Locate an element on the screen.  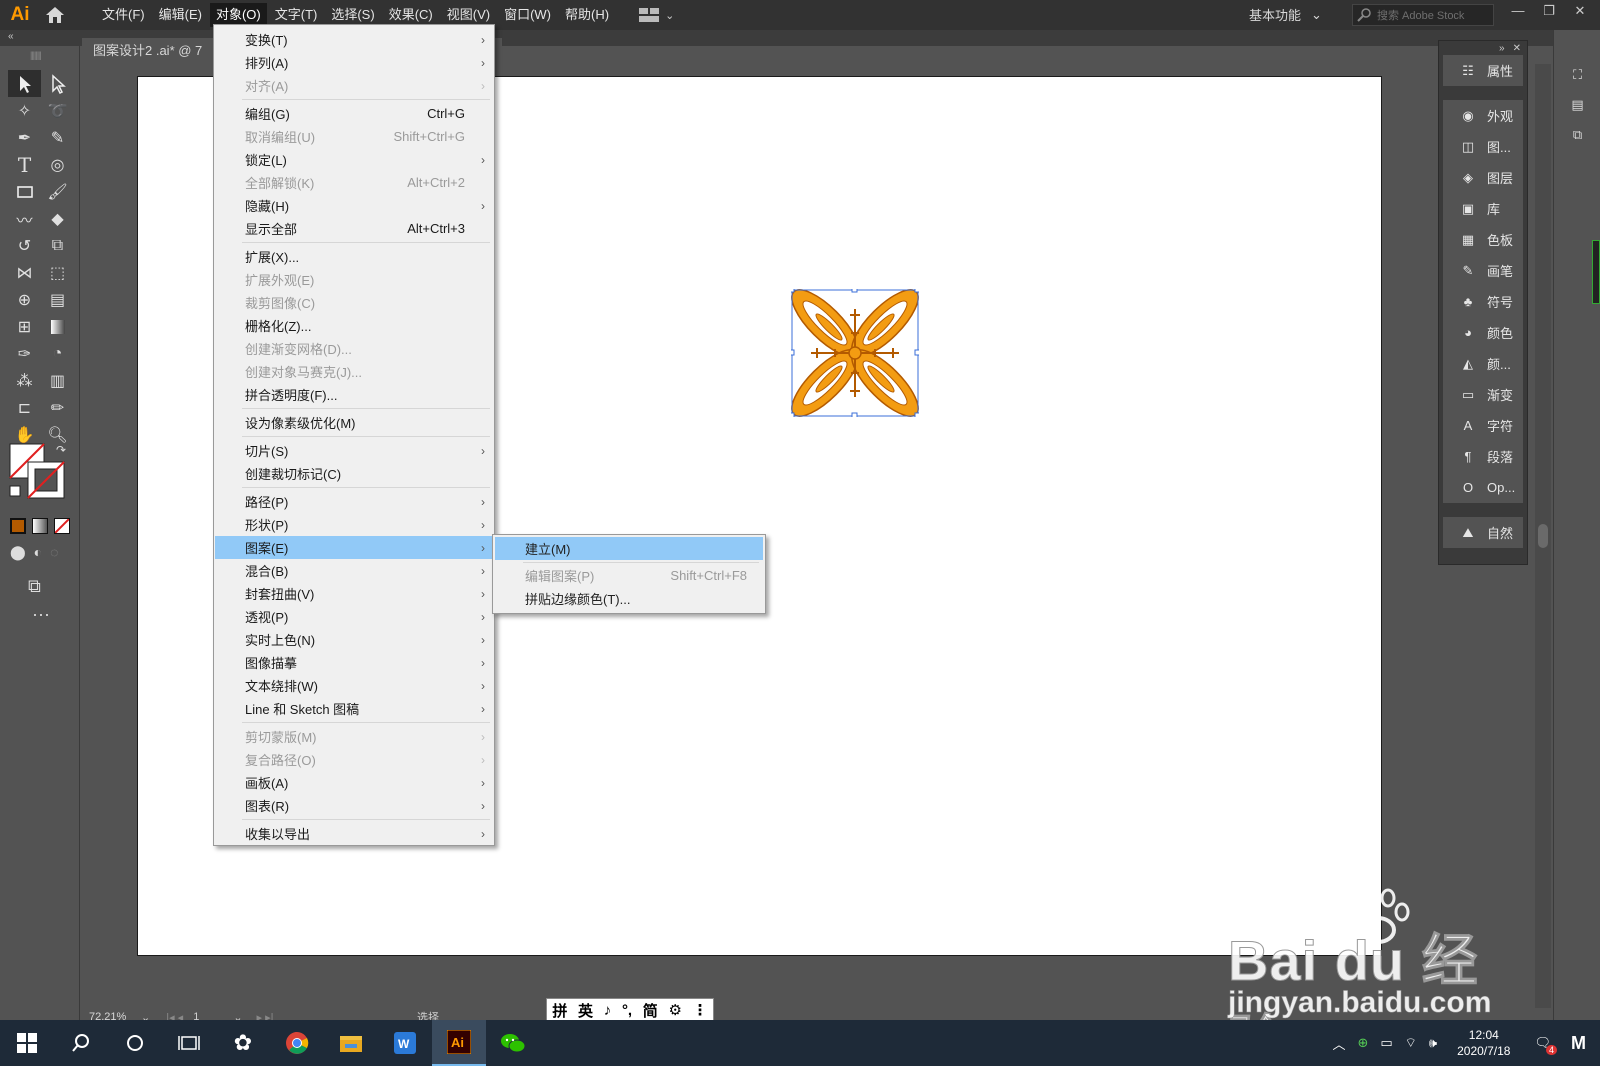
illustrator-taskbar-icon: Ai is located at coordinates (459, 1043).